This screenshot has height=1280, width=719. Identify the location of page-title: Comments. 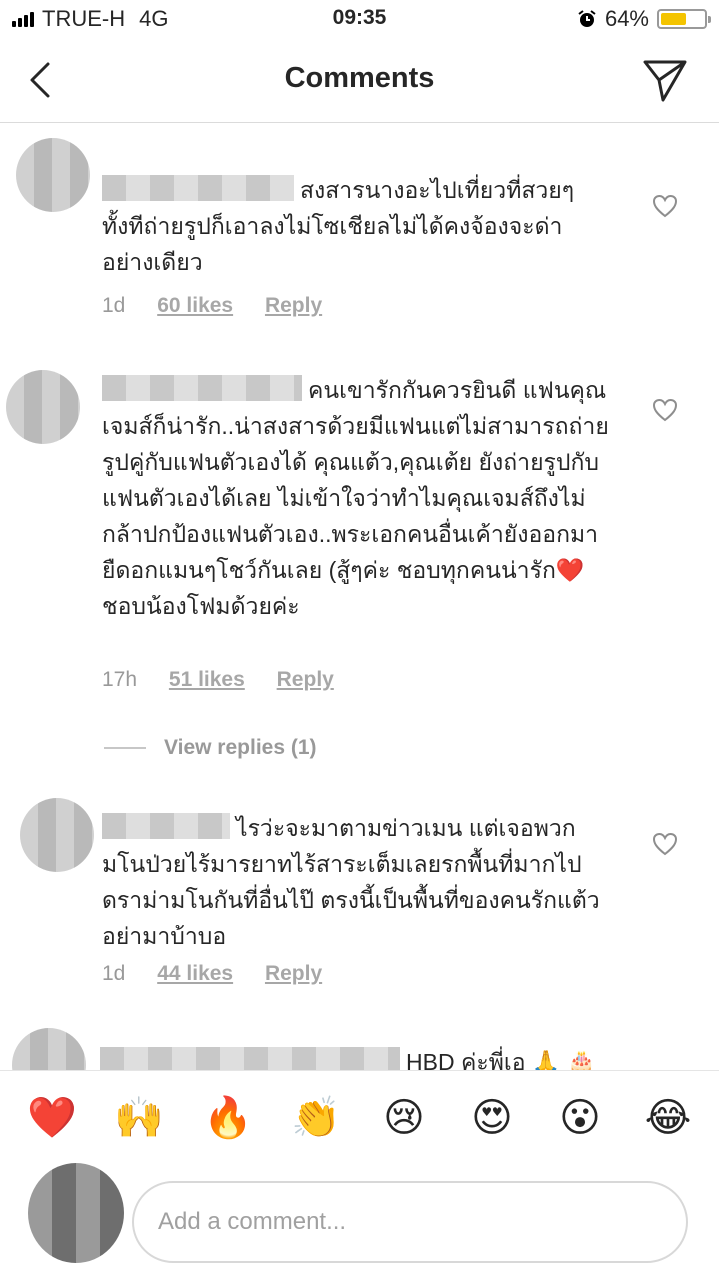
(359, 78).